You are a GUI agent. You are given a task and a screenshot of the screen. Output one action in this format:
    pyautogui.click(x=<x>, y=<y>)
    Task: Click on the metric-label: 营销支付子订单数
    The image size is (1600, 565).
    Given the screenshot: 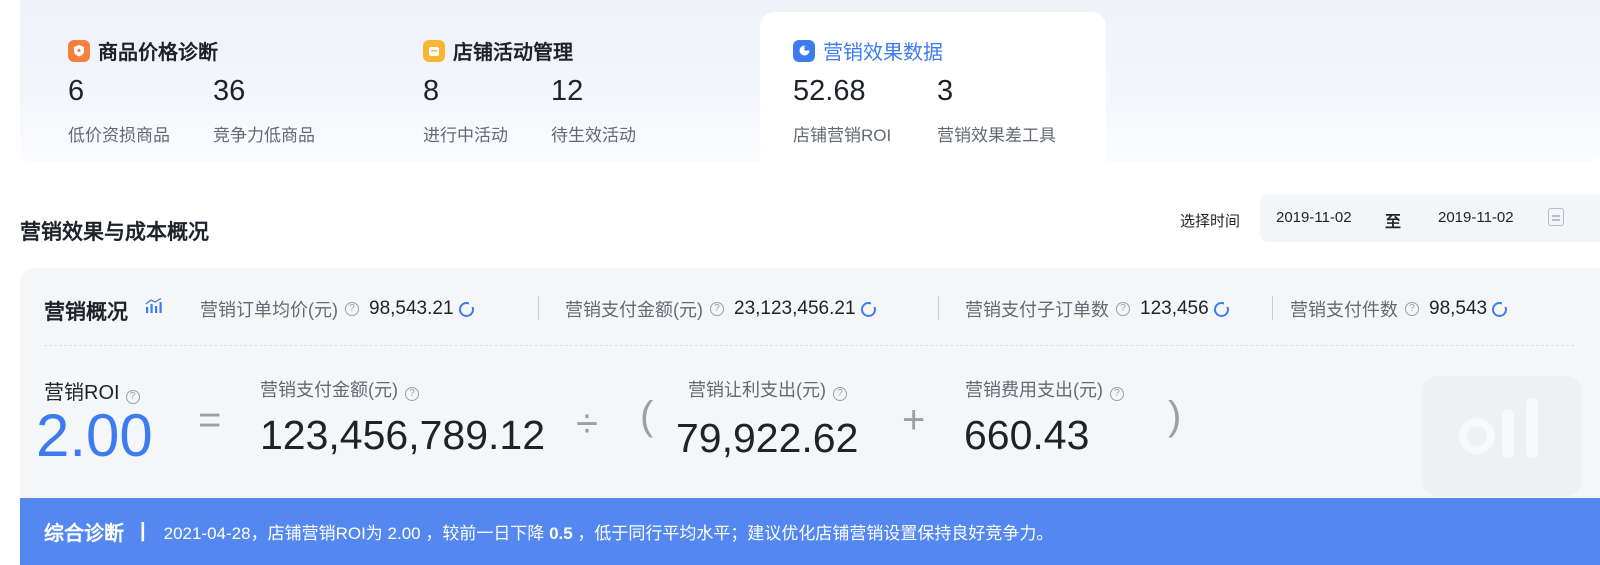 What is the action you would take?
    pyautogui.click(x=1037, y=310)
    